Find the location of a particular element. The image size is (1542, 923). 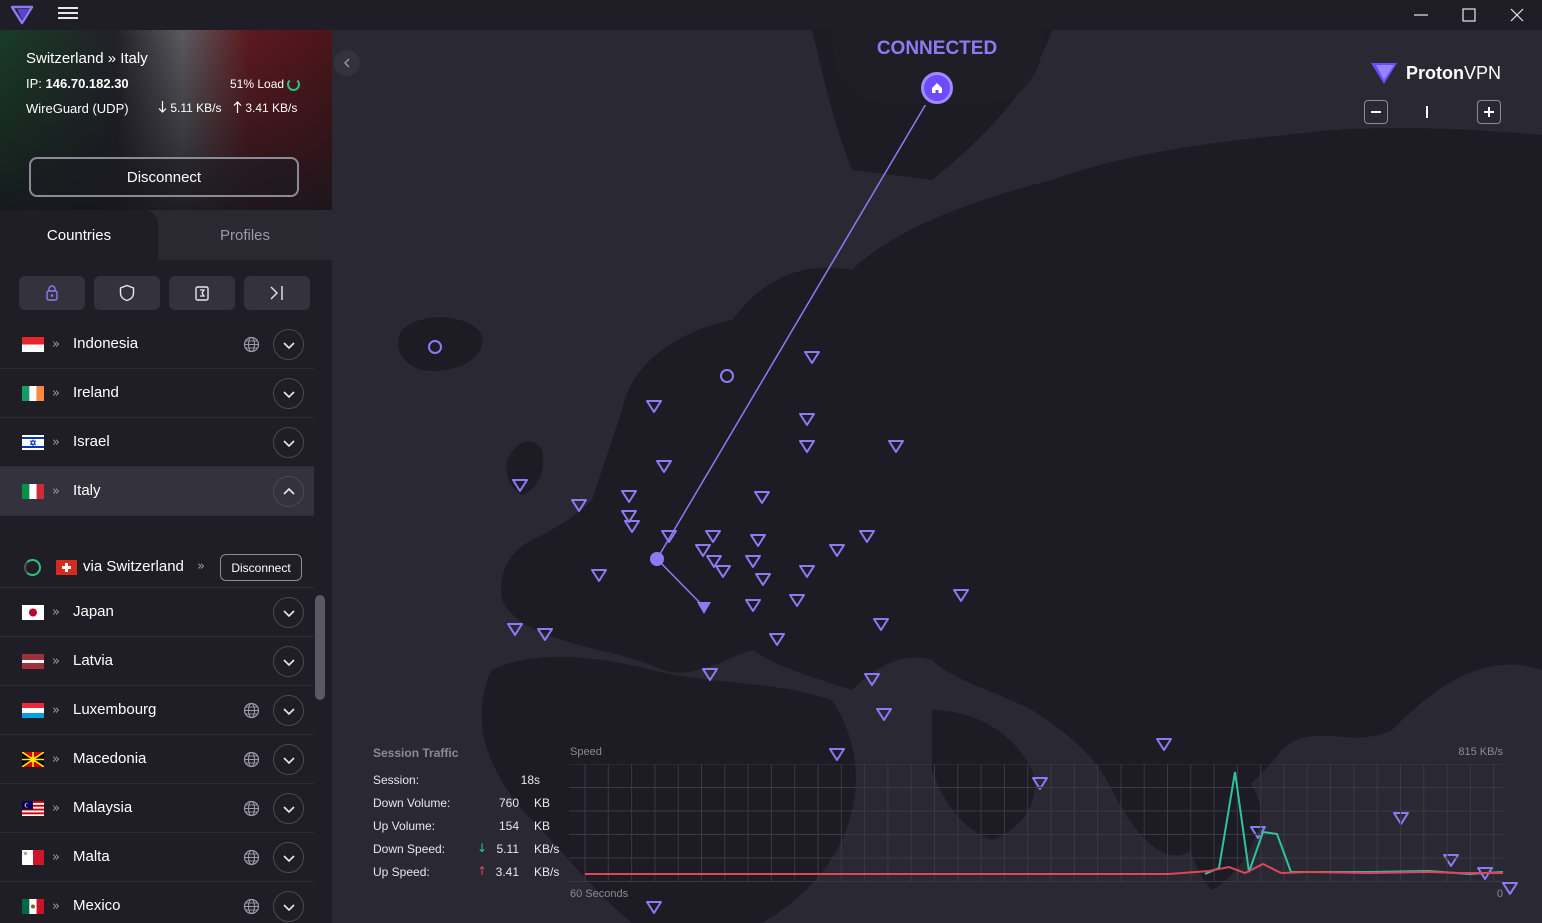

expand-macedonia-button is located at coordinates (288, 759).